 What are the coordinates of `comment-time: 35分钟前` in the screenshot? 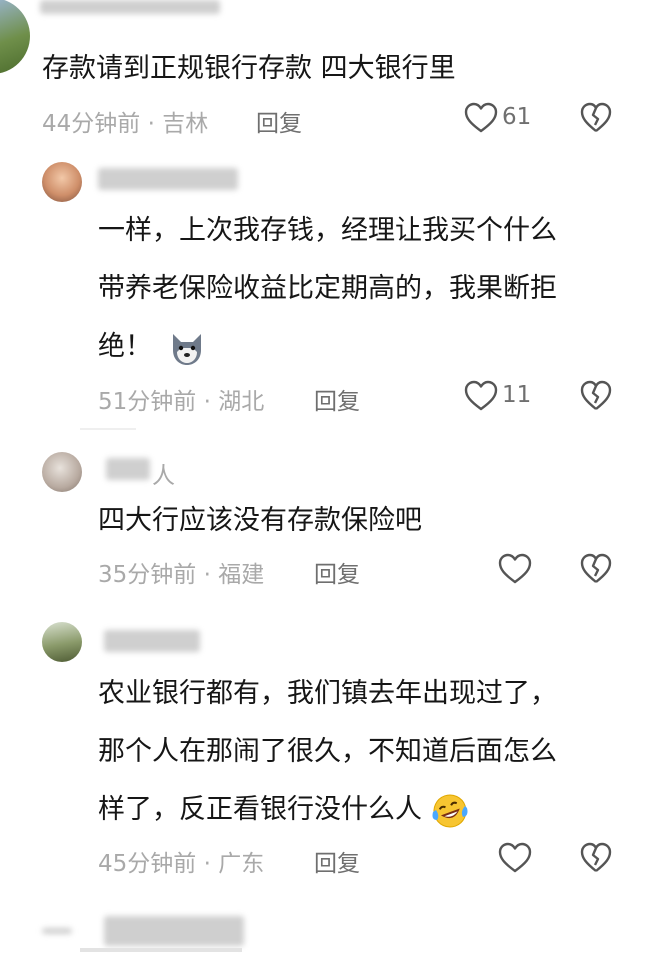 It's located at (147, 575).